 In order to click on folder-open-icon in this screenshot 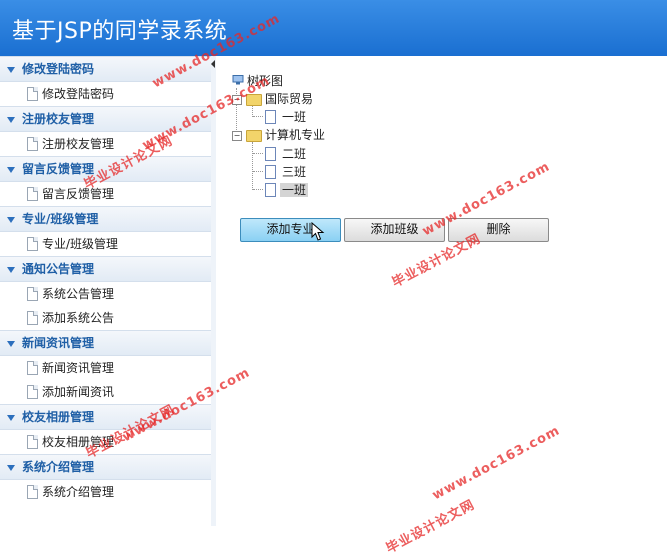, I will do `click(254, 136)`.